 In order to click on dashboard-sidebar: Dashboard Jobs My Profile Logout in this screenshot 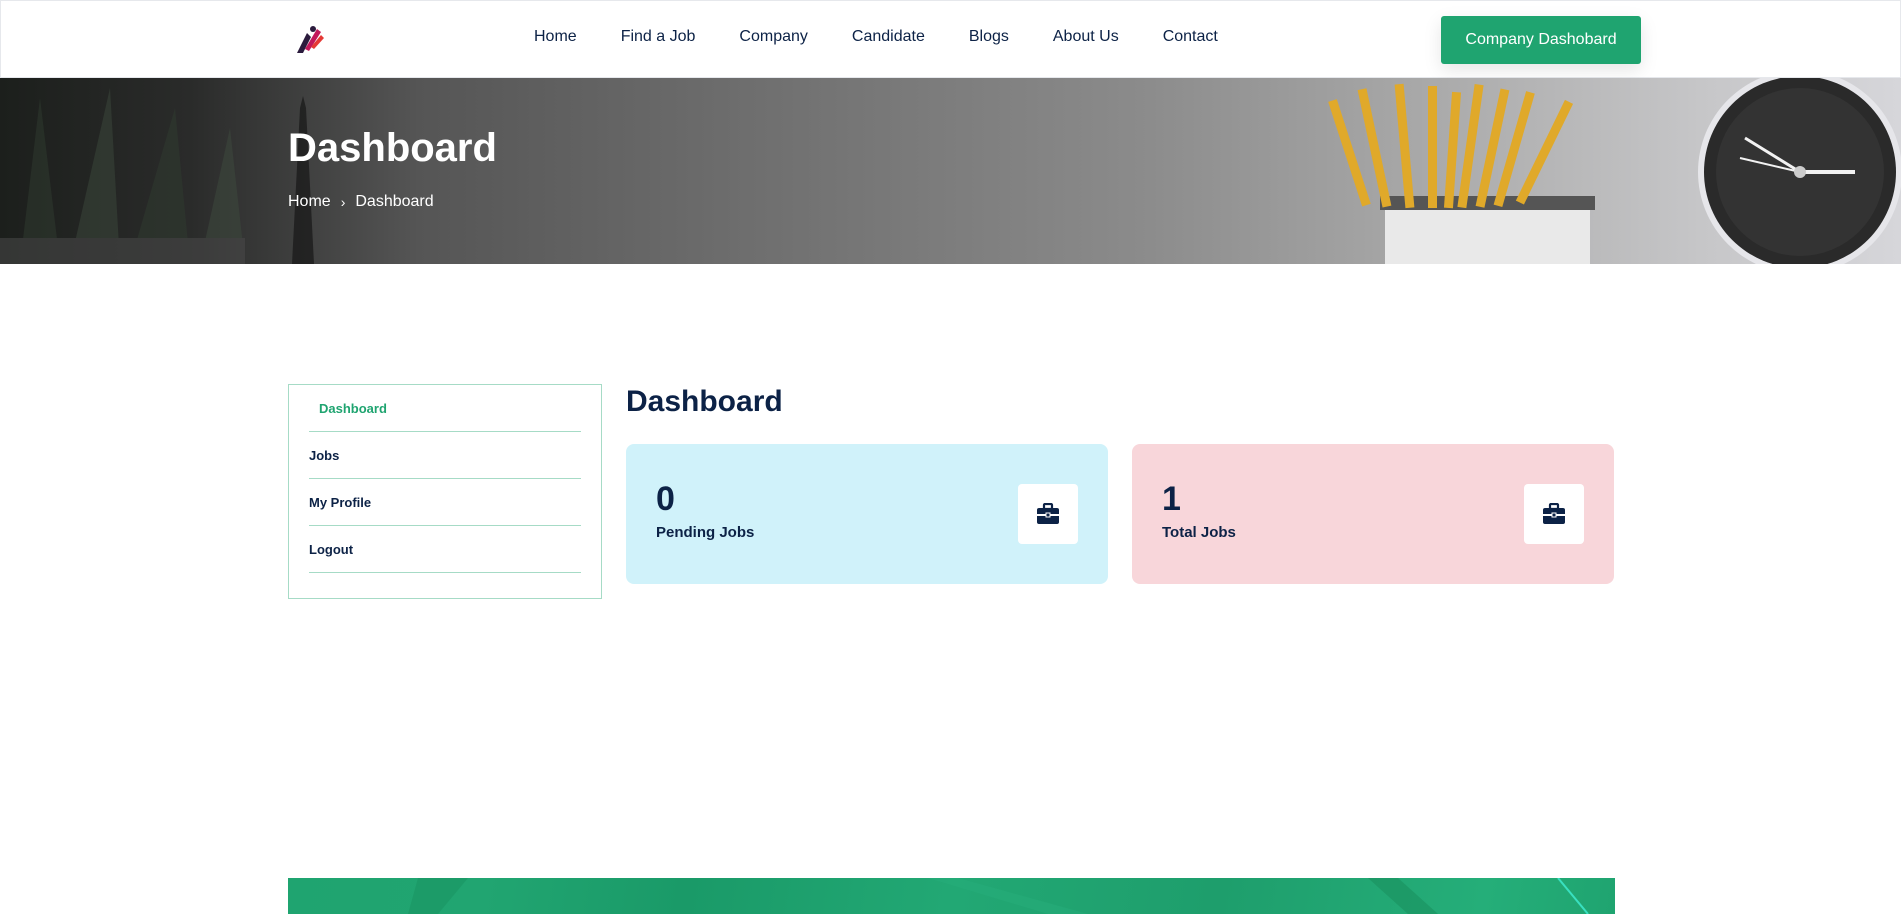, I will do `click(445, 491)`.